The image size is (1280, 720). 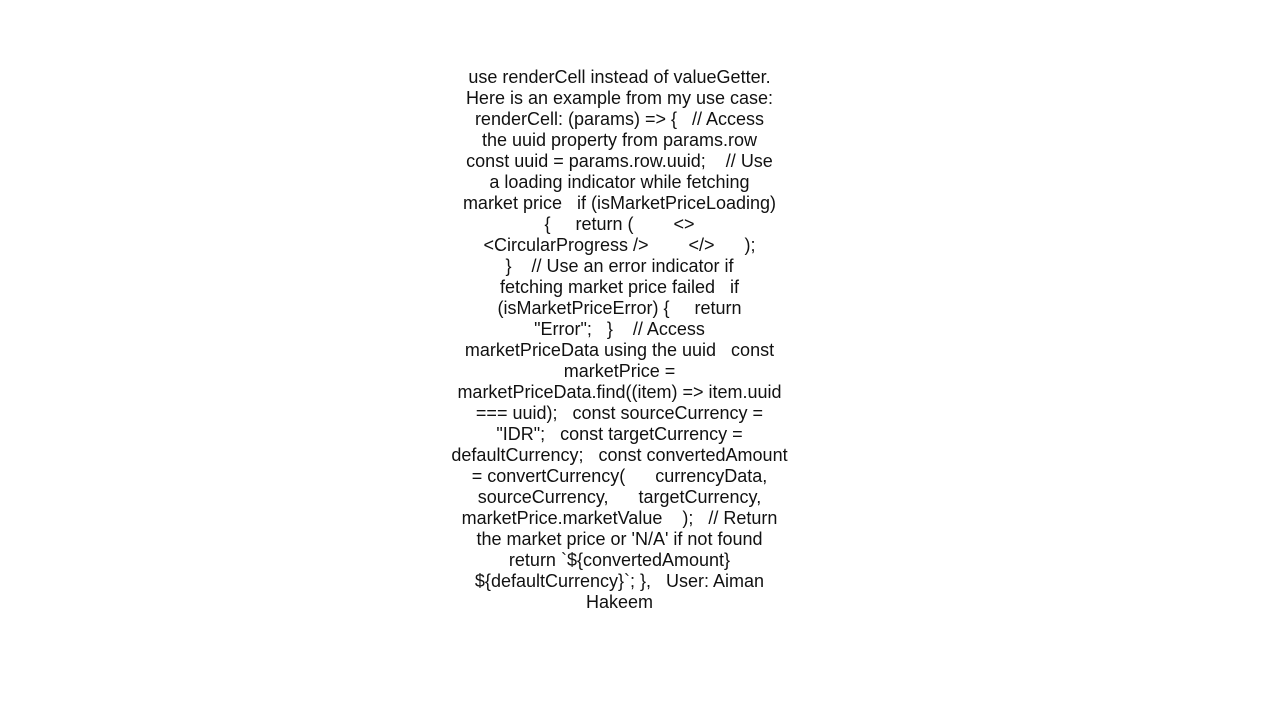 What do you see at coordinates (619, 602) in the screenshot?
I see `user-attribution-line: Hakeem` at bounding box center [619, 602].